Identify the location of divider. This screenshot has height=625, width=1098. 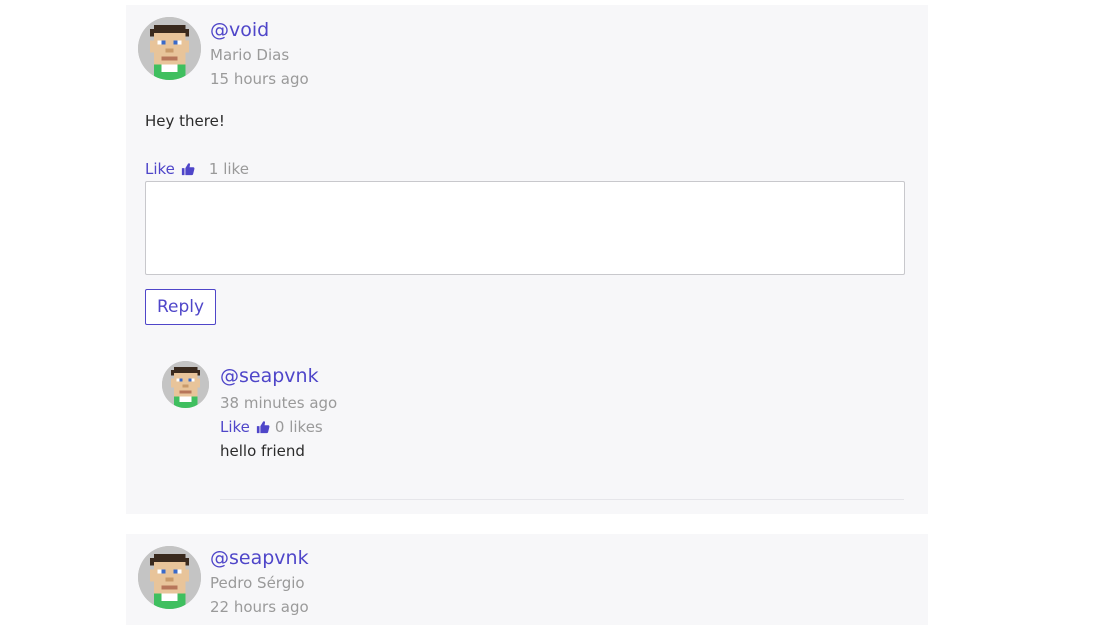
(562, 499).